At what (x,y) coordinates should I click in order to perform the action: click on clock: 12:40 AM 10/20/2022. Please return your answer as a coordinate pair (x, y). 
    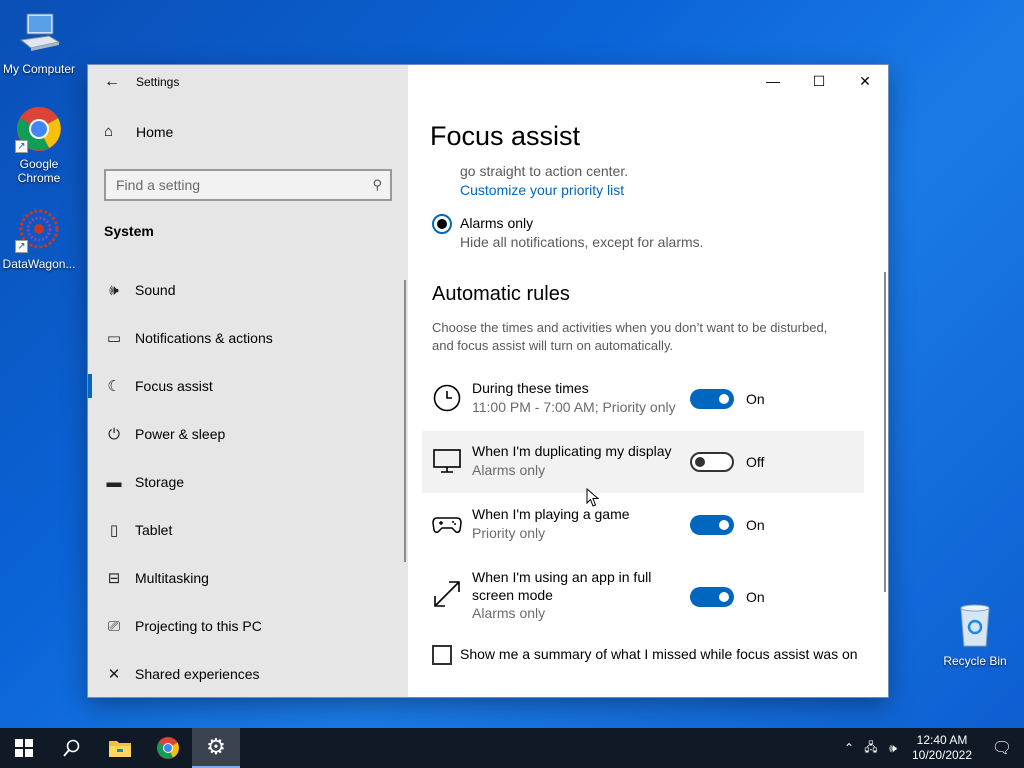
    Looking at the image, I should click on (942, 748).